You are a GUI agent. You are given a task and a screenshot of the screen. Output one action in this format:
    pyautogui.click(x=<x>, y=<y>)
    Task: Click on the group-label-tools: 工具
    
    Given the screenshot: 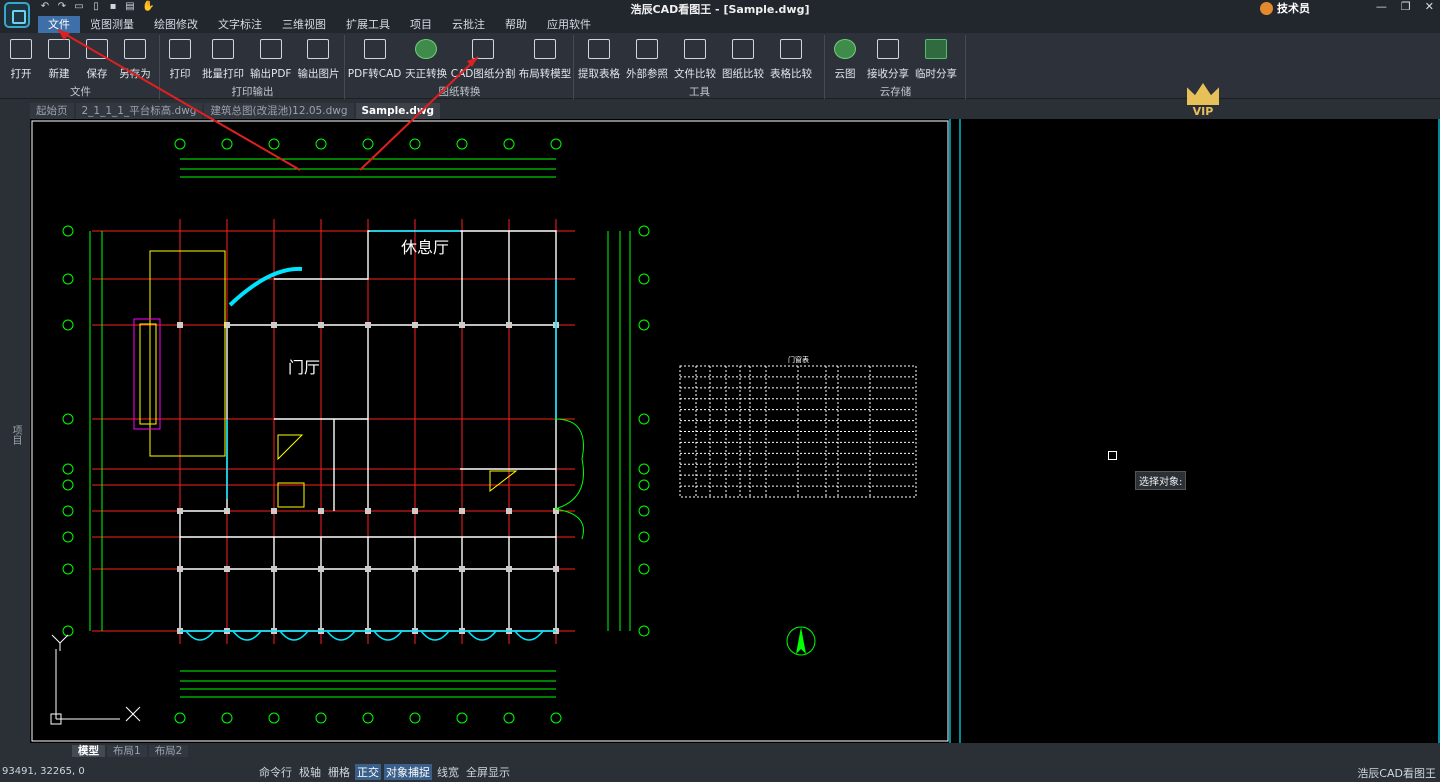 What is the action you would take?
    pyautogui.click(x=699, y=92)
    